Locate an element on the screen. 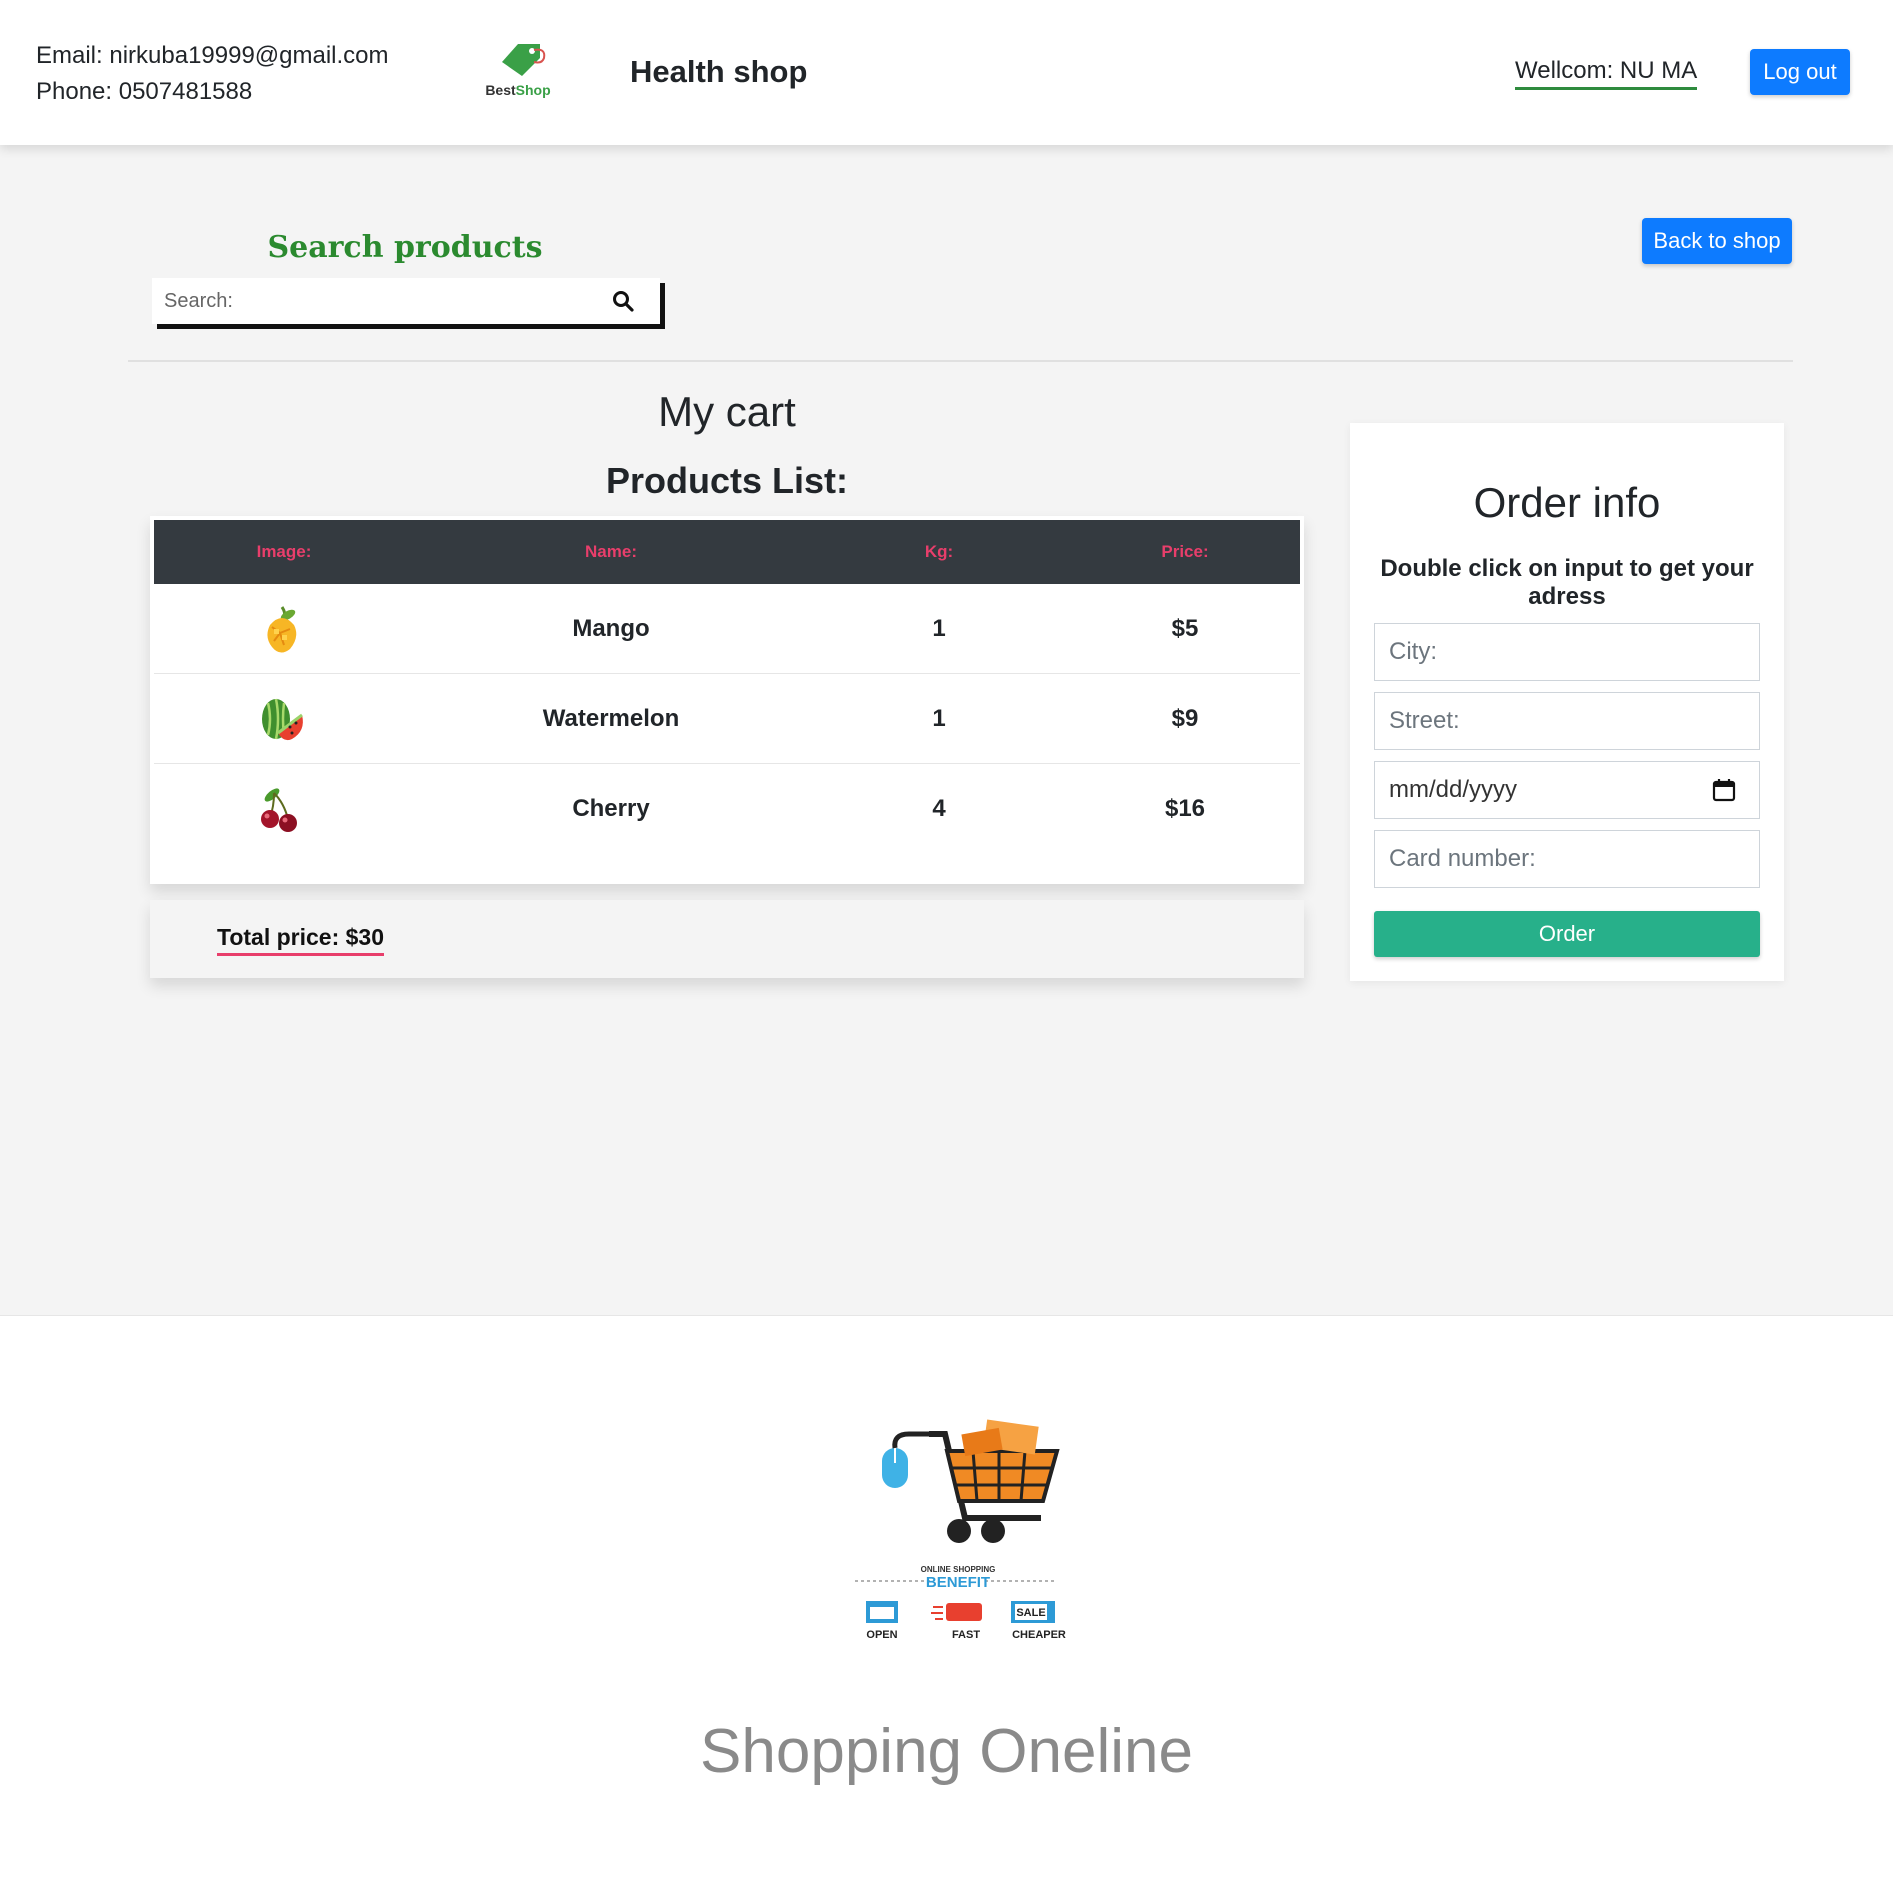 This screenshot has width=1893, height=1887. order-button: Order is located at coordinates (1567, 934).